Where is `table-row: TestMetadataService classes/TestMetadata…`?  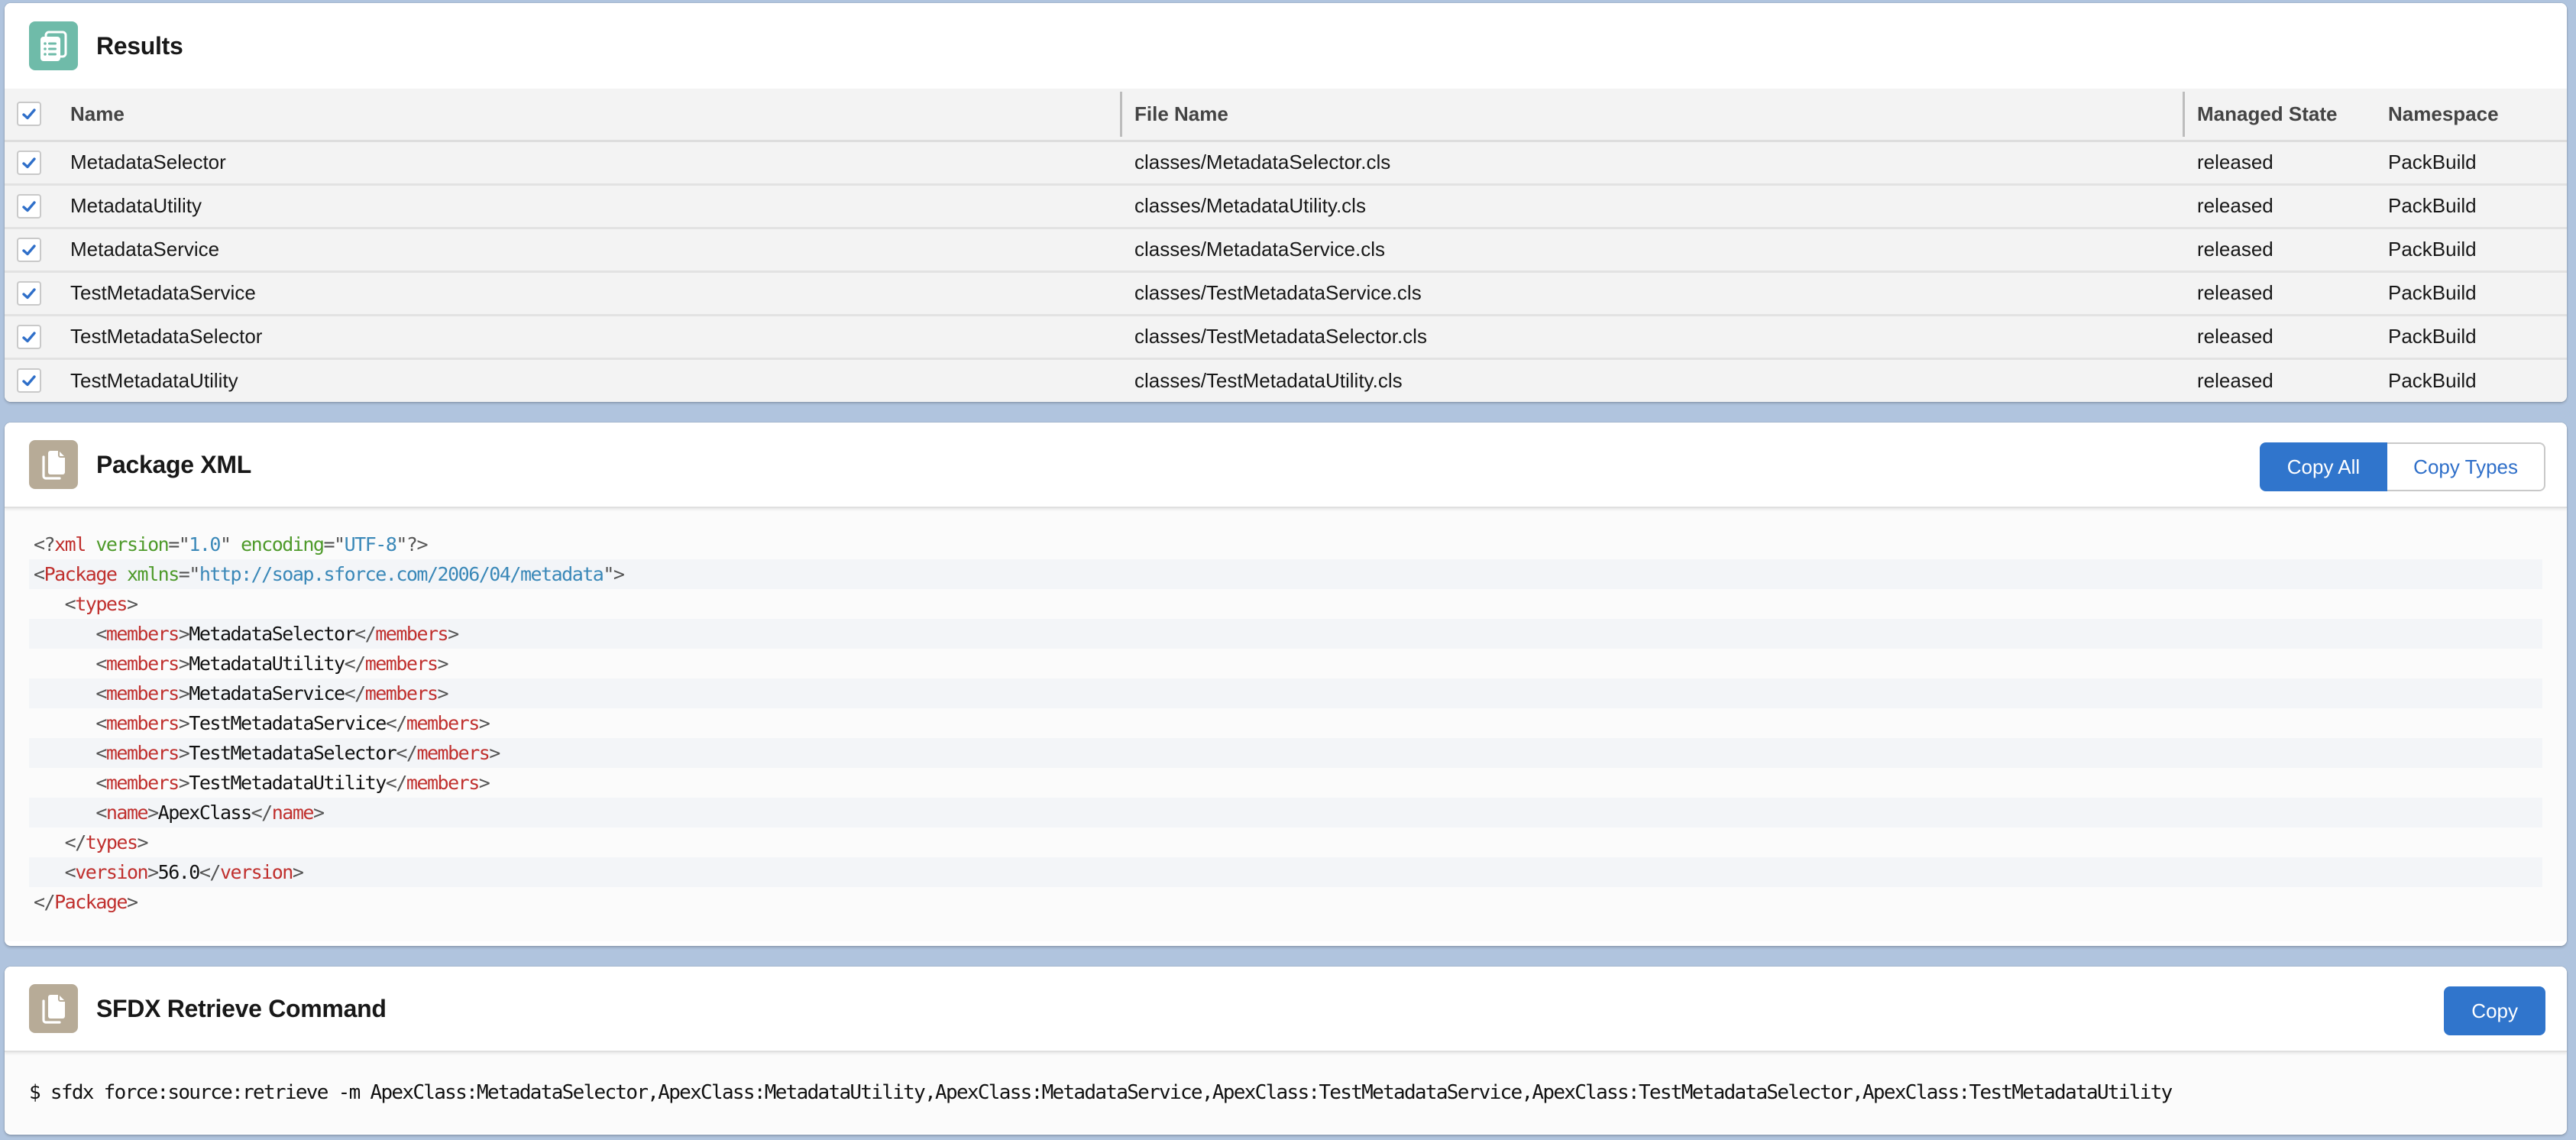
table-row: TestMetadataService classes/TestMetadata… is located at coordinates (1286, 293).